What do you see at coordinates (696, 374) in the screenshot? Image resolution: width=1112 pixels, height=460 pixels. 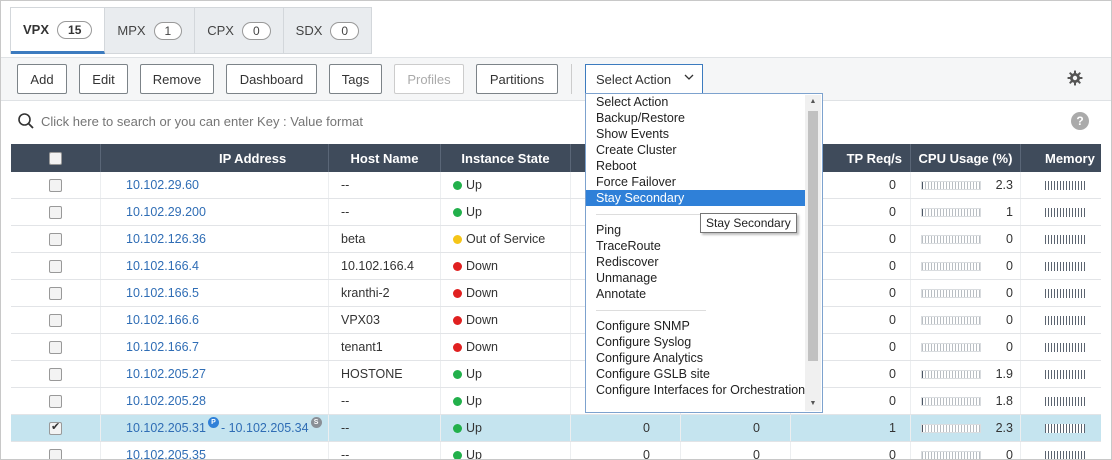 I see `menu-item-configure-gslb-site: Configure GSLB site` at bounding box center [696, 374].